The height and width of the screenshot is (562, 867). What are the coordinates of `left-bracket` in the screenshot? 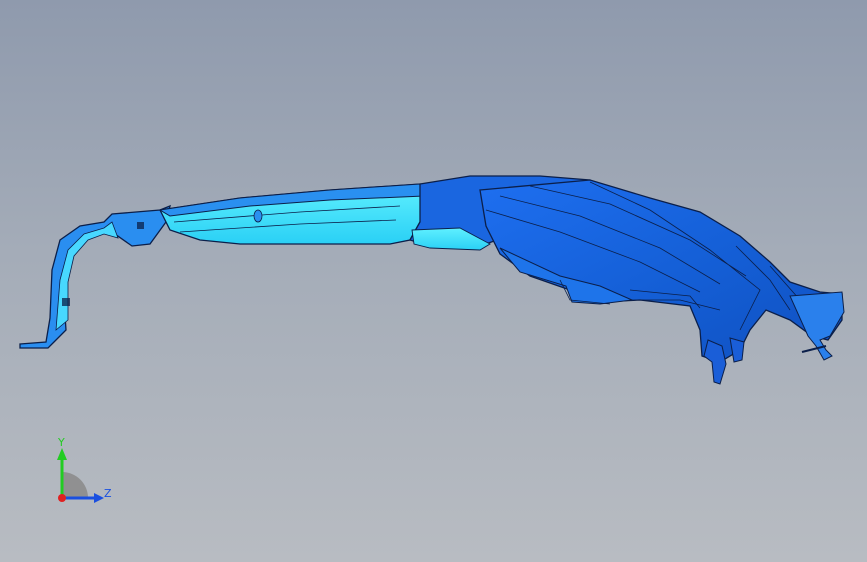 It's located at (95, 276).